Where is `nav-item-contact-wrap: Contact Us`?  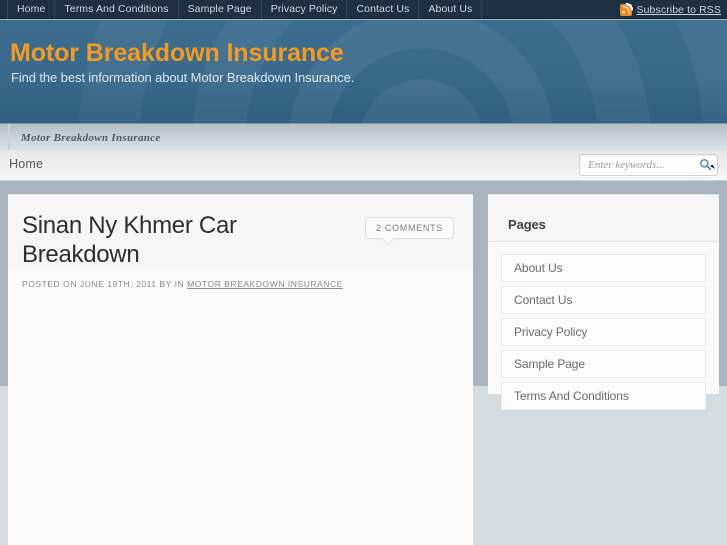 nav-item-contact-wrap: Contact Us is located at coordinates (383, 9).